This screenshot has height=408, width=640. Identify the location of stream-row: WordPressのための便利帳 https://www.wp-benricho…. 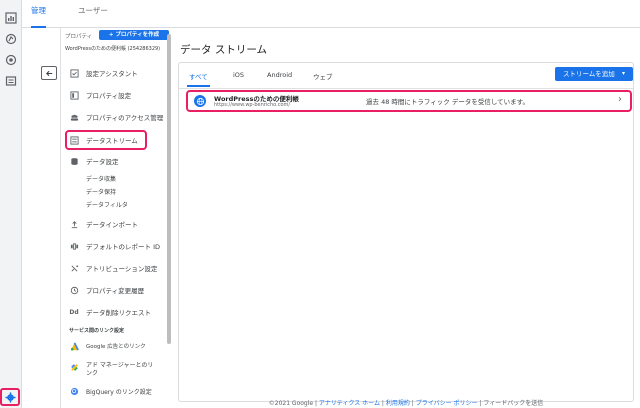
(409, 101).